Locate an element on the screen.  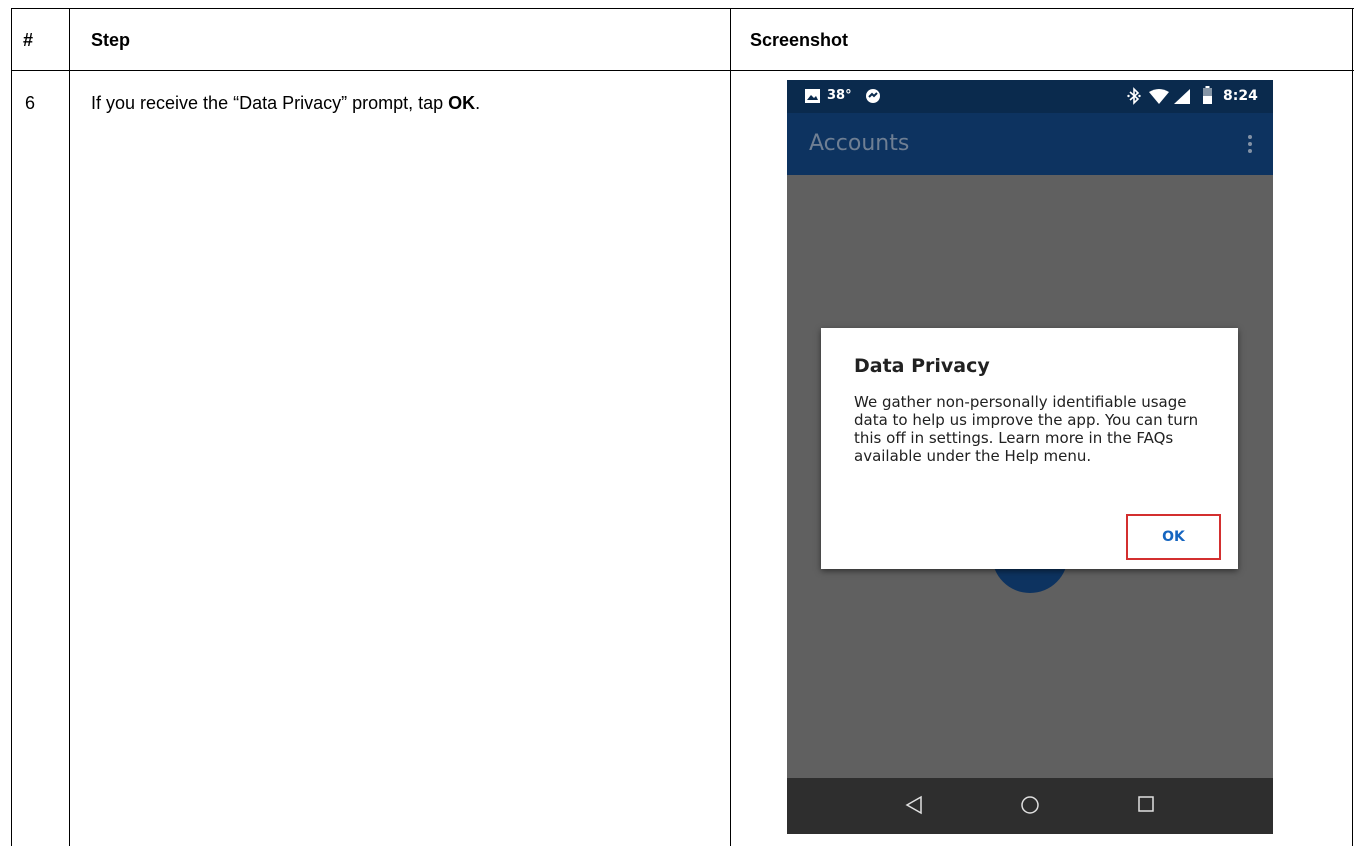
temperature: 38° is located at coordinates (839, 95).